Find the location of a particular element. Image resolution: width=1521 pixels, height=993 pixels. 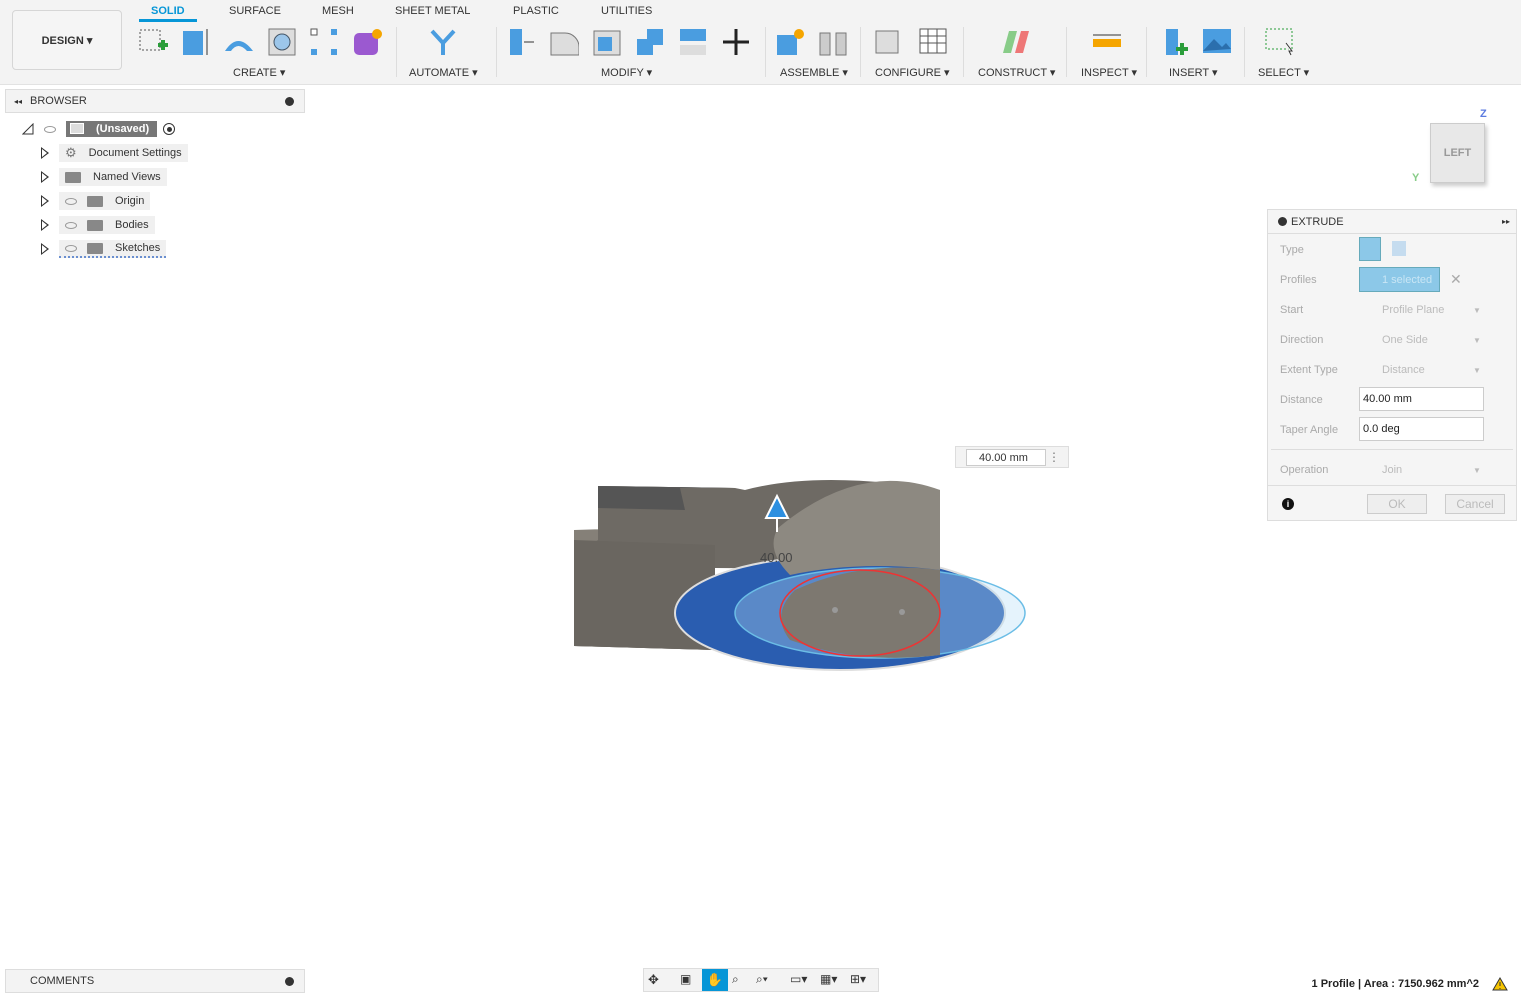

parameters-icon is located at coordinates (889, 42).